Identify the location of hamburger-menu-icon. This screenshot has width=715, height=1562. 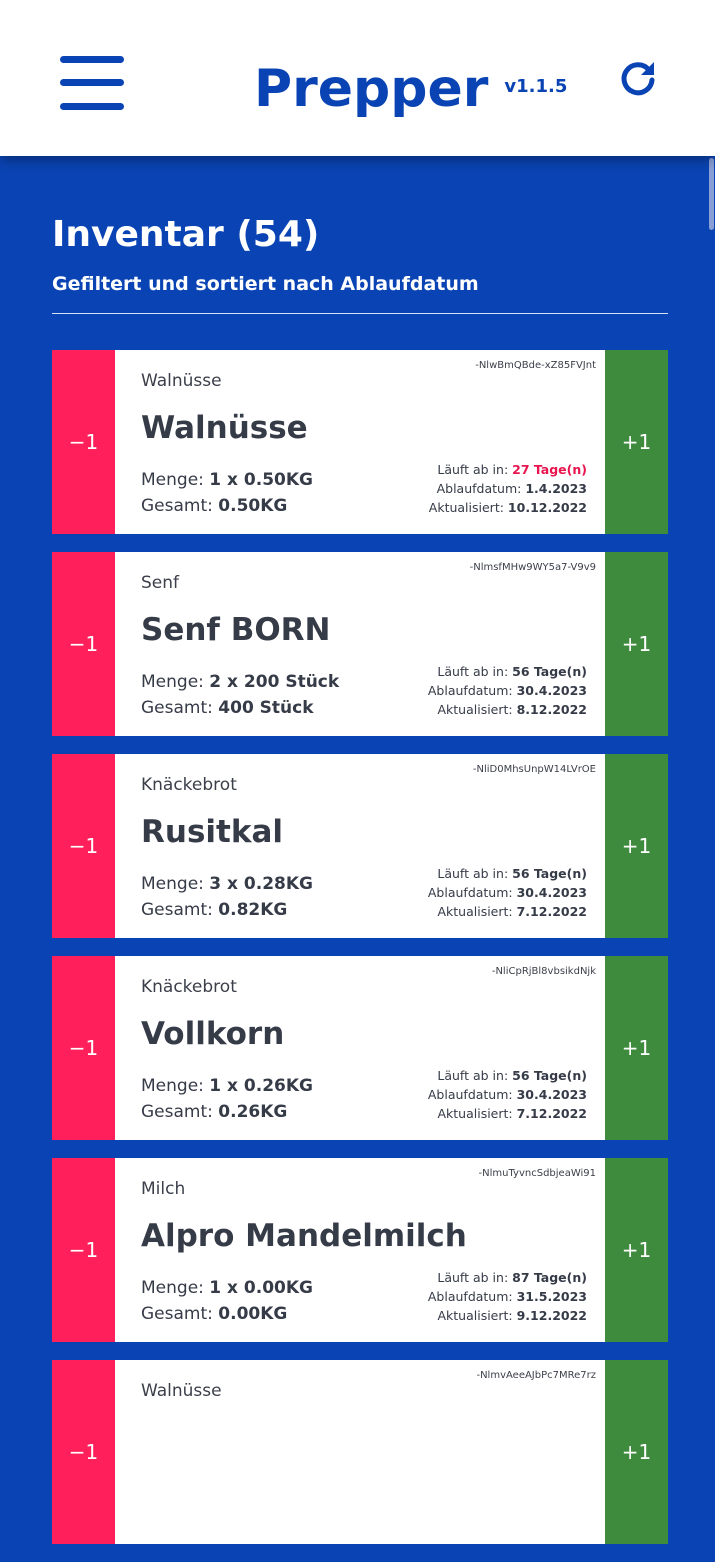
(92, 84).